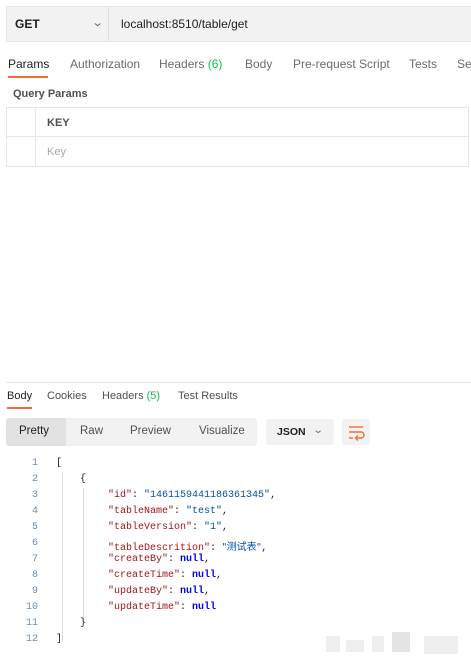  I want to click on wrap-lines-icon, so click(357, 433).